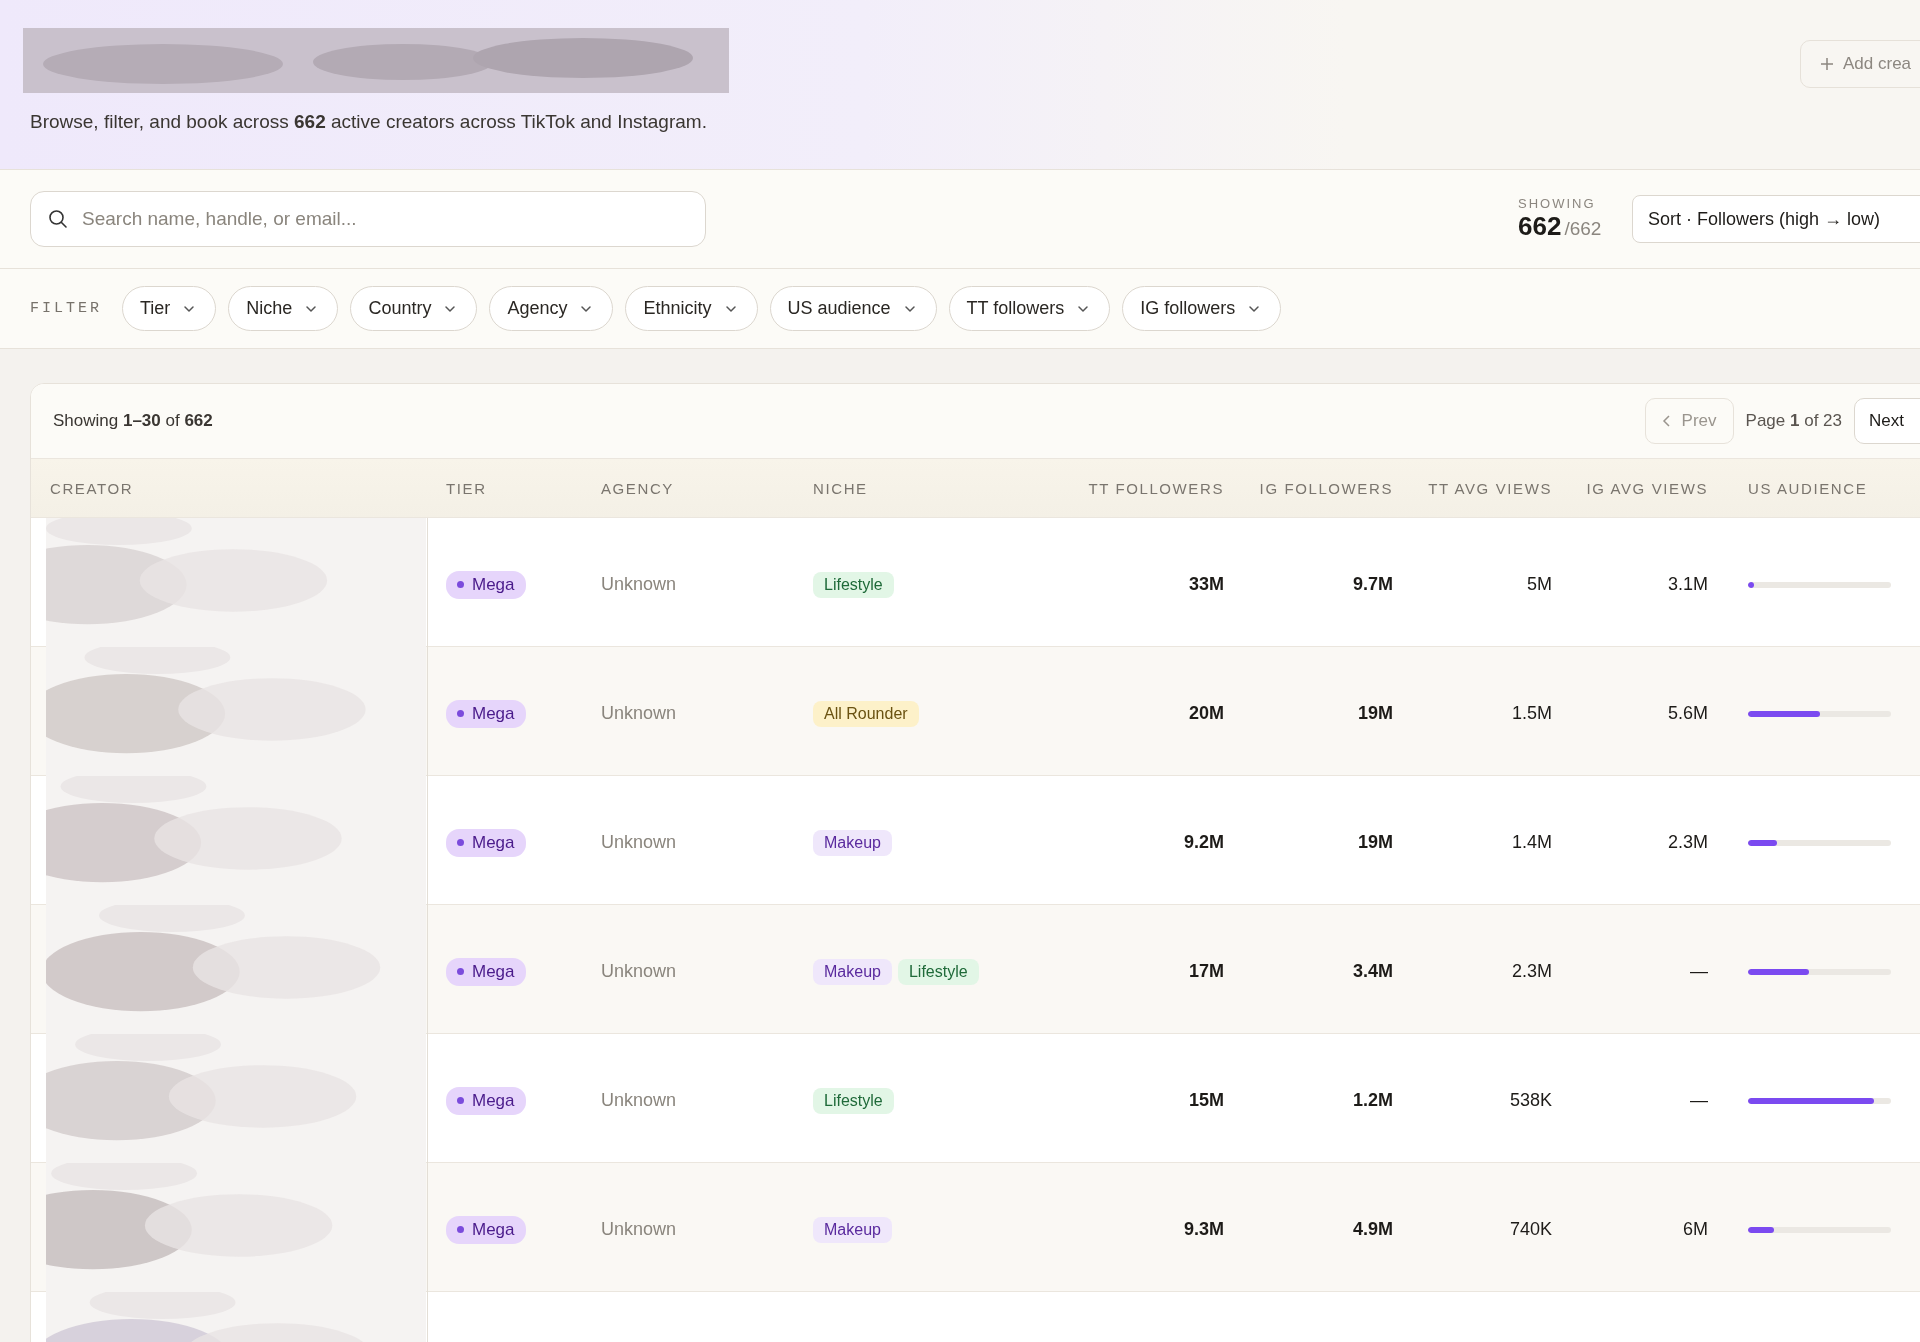 Image resolution: width=1920 pixels, height=1342 pixels. I want to click on sort-dropdown: Sort · Followers (high → low), so click(1776, 219).